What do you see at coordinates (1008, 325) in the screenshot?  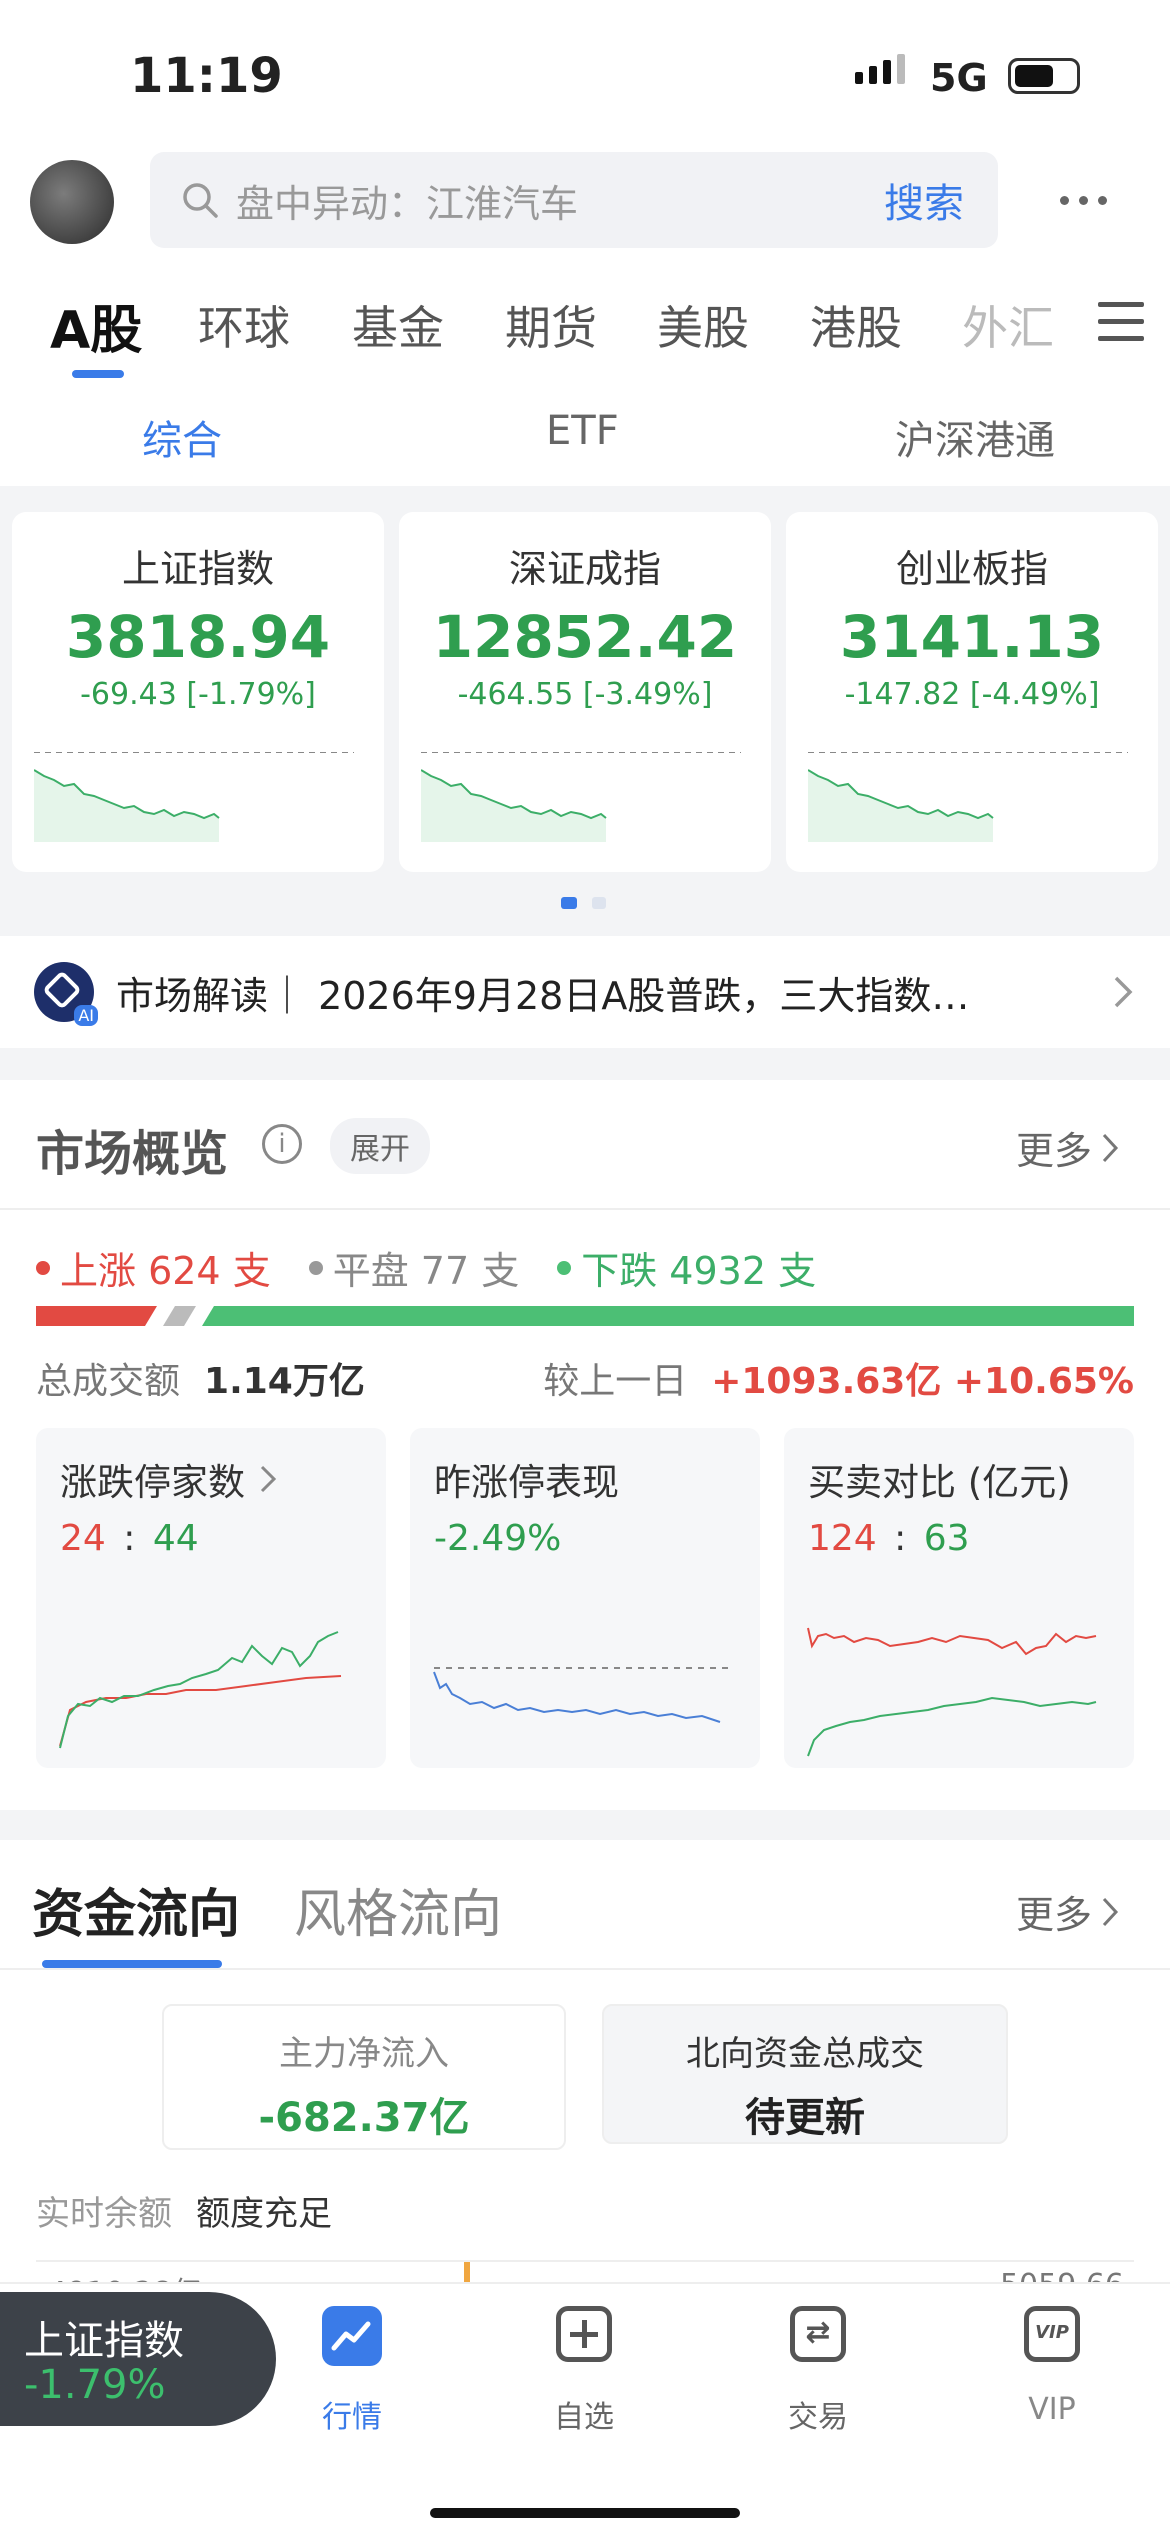 I see `tab-forex: 外汇` at bounding box center [1008, 325].